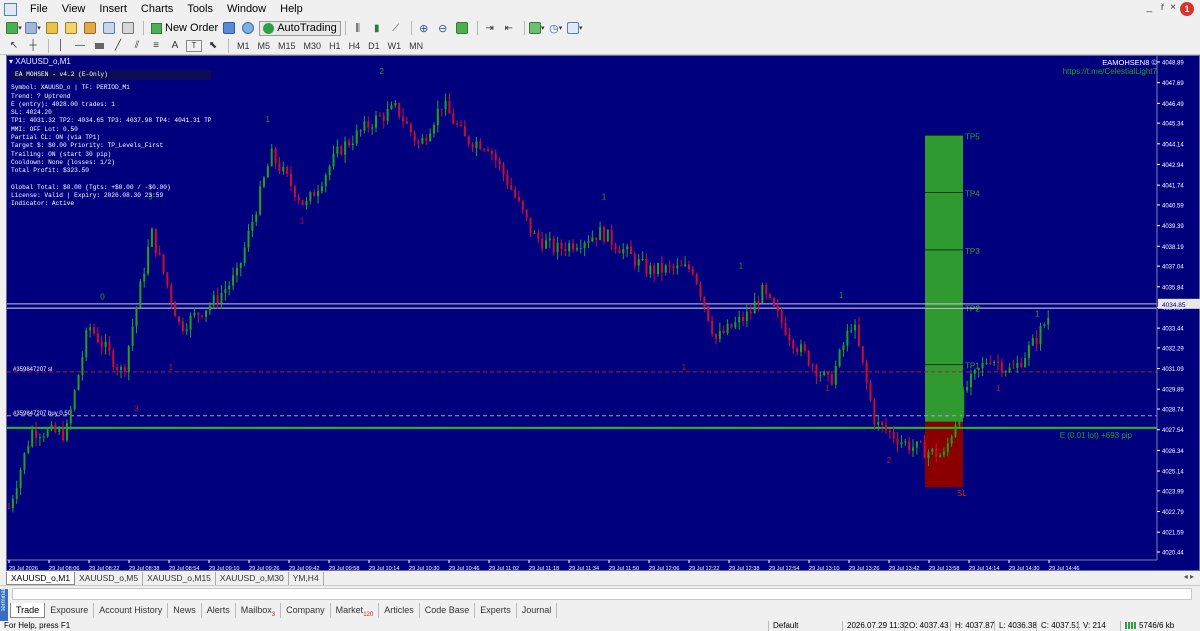 The width and height of the screenshot is (1200, 631). I want to click on notification-badge: 1, so click(1187, 9).